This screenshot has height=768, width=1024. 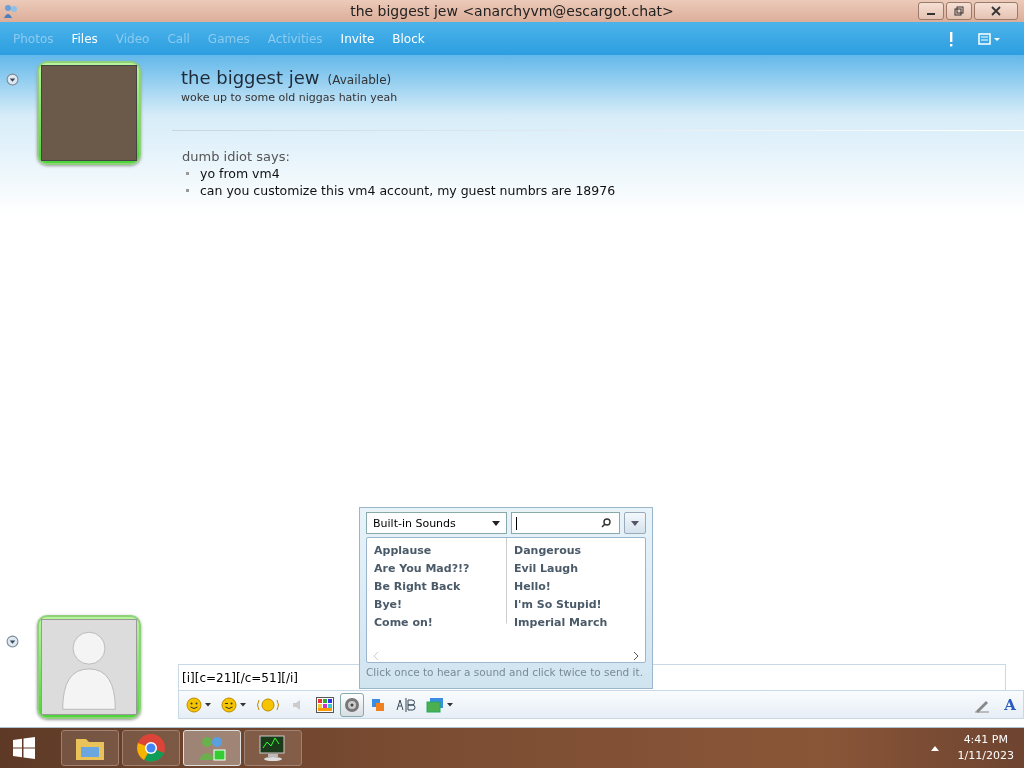 What do you see at coordinates (325, 704) in the screenshot?
I see `color-grid-icon` at bounding box center [325, 704].